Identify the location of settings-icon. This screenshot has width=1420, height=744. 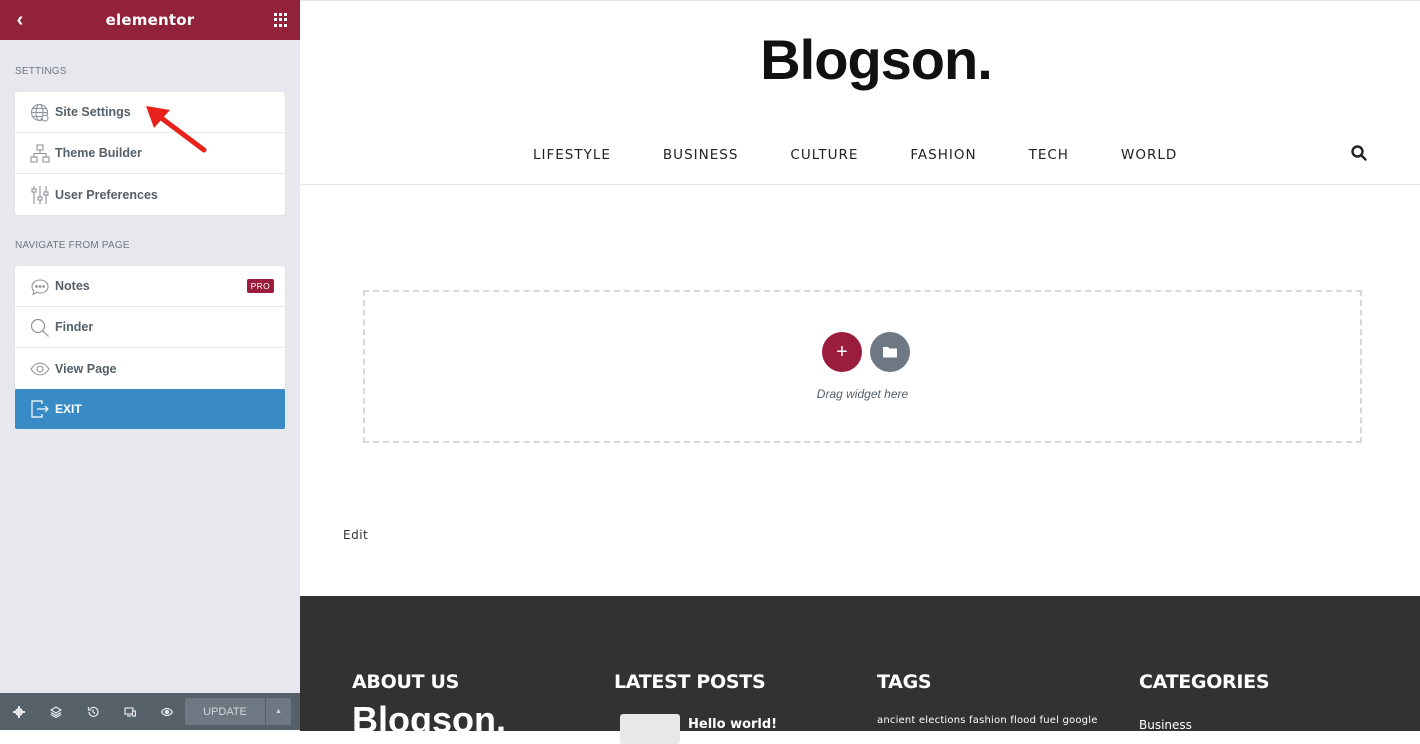
(18, 711).